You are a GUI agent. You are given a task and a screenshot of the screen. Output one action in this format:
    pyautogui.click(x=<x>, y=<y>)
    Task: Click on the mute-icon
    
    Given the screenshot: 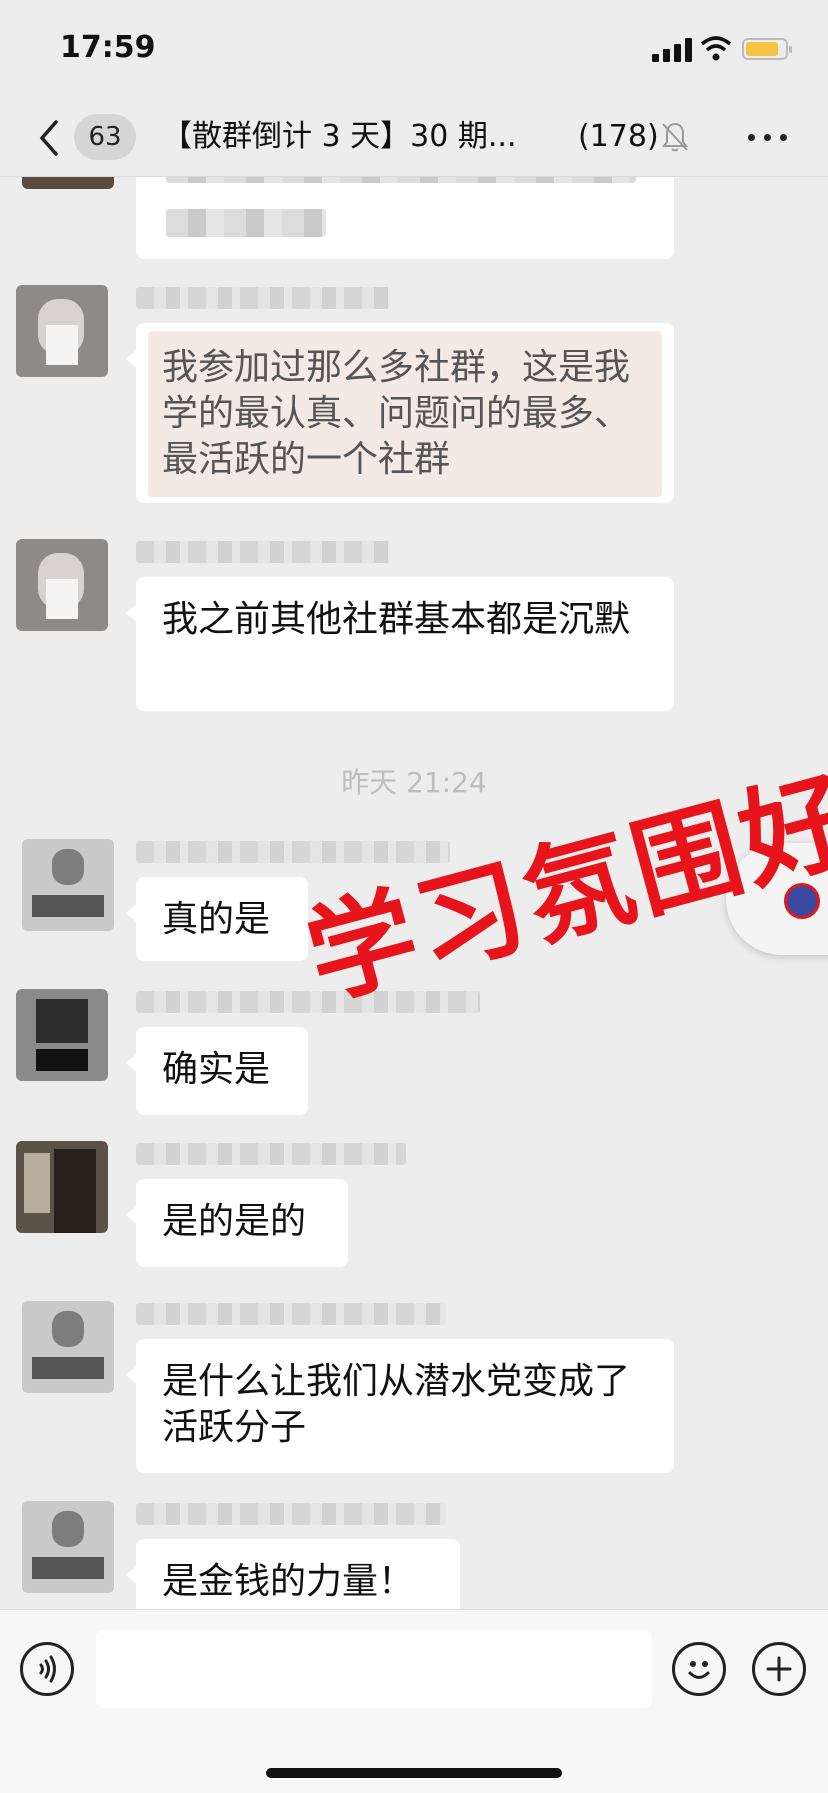 What is the action you would take?
    pyautogui.click(x=675, y=137)
    